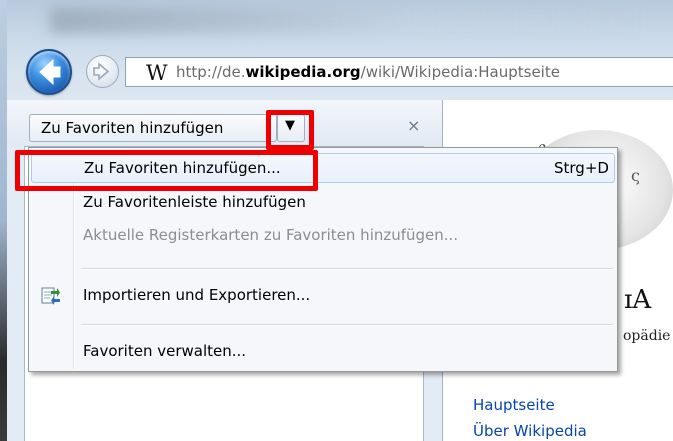  I want to click on annotation-box-dropdown, so click(290, 130).